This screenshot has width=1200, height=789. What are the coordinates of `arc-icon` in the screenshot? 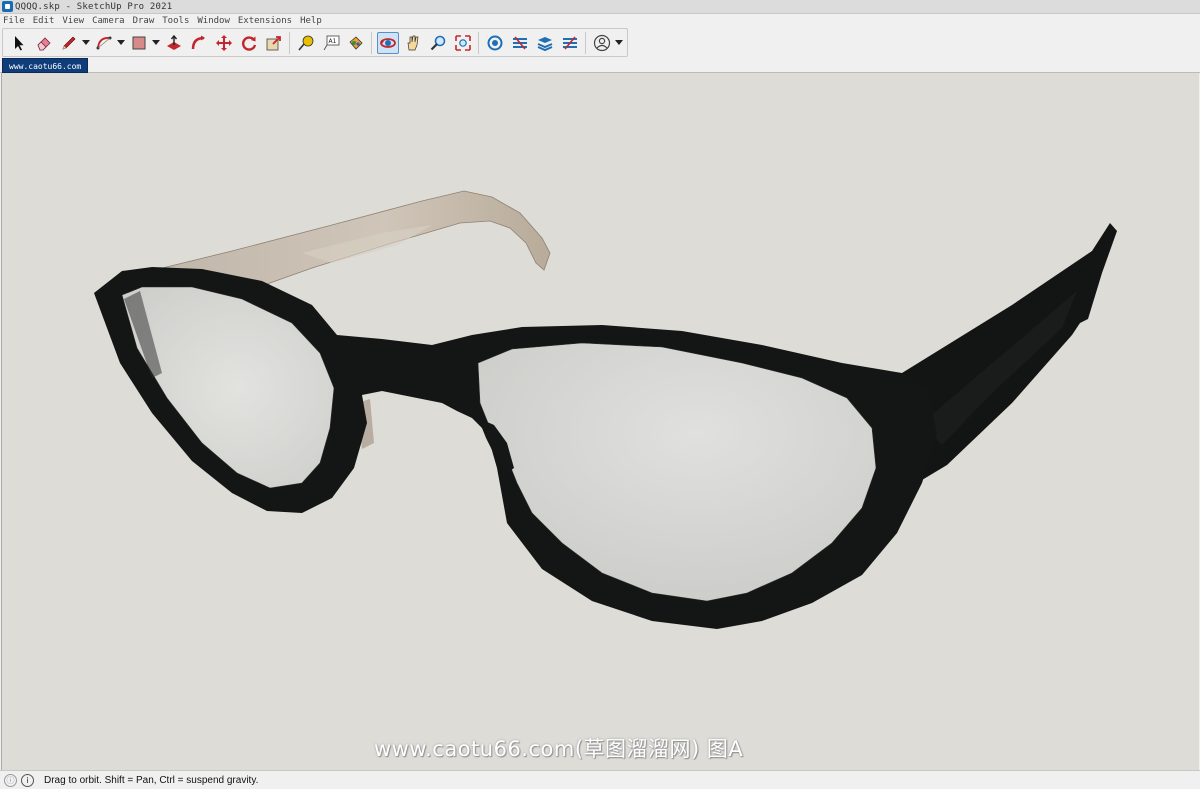 It's located at (103, 42).